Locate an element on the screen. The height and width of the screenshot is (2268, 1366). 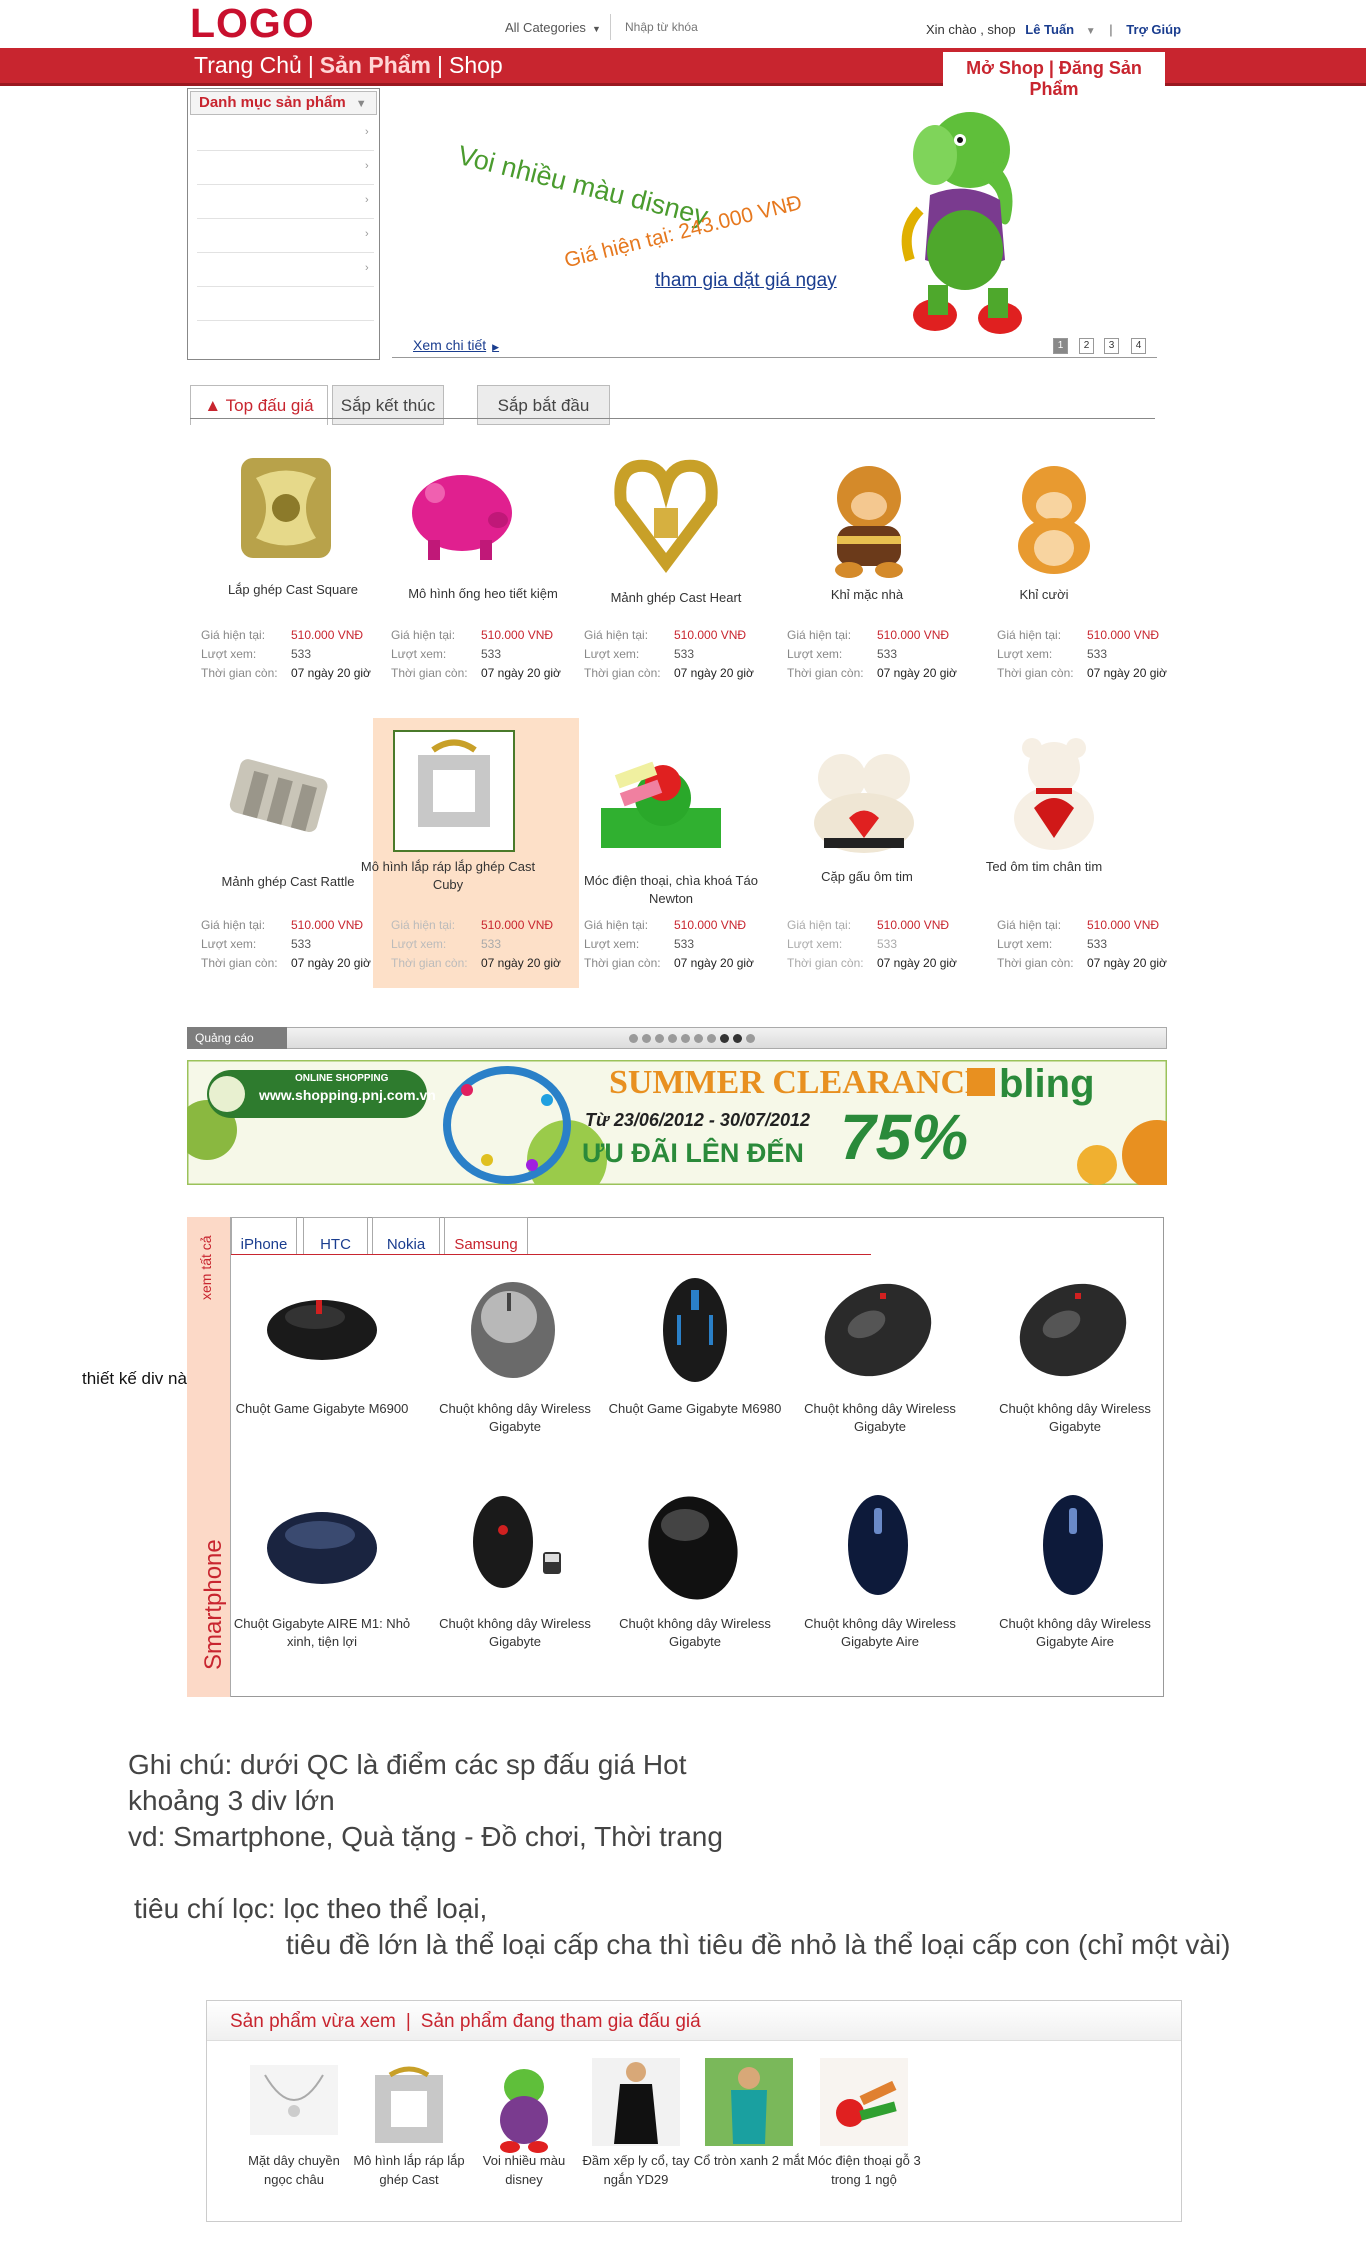
logo: LOGO is located at coordinates (252, 23).